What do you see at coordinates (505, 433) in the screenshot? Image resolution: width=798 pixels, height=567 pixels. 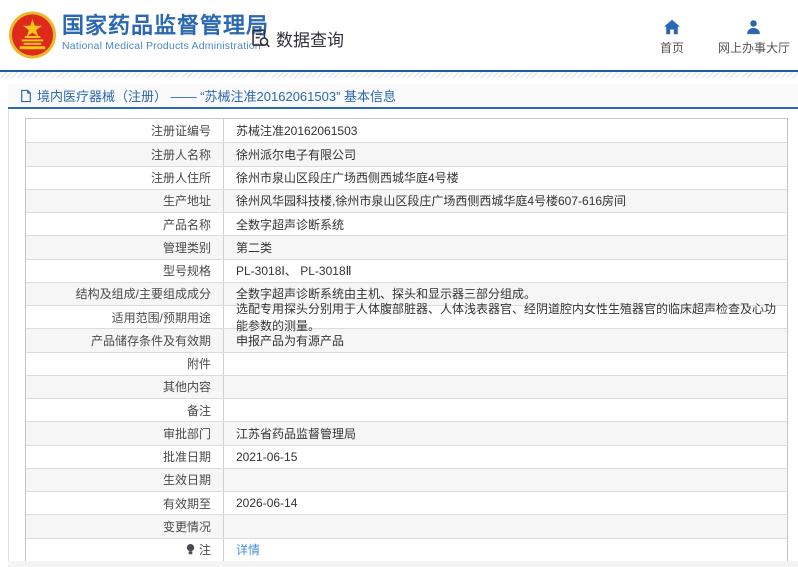 I see `row-value: 江苏省药品监督管理局` at bounding box center [505, 433].